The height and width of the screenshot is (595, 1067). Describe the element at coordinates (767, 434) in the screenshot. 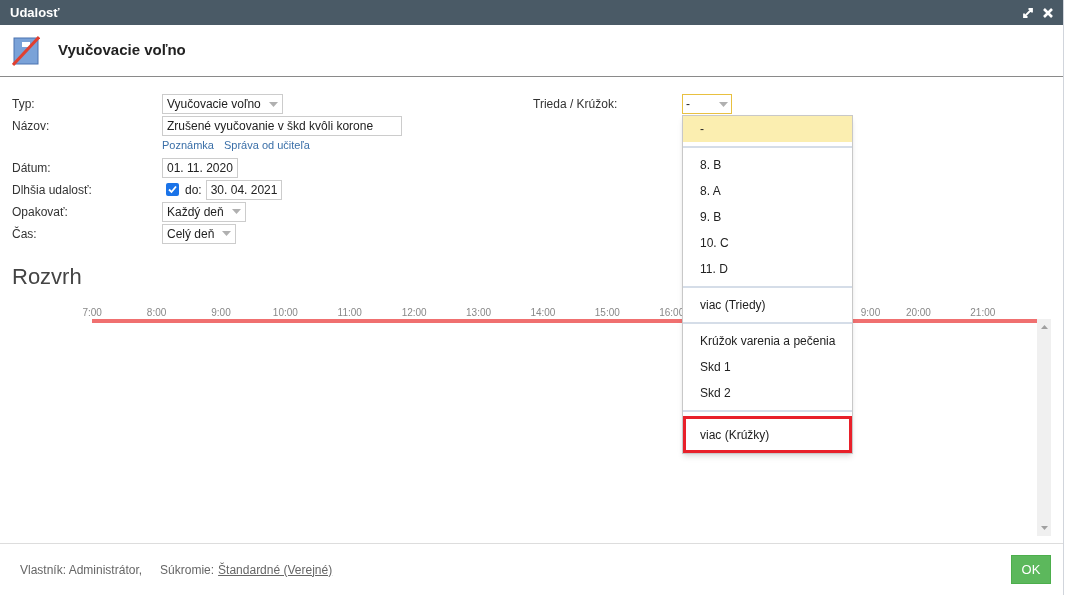

I see `menu-item: viac (Krúžky)` at that location.